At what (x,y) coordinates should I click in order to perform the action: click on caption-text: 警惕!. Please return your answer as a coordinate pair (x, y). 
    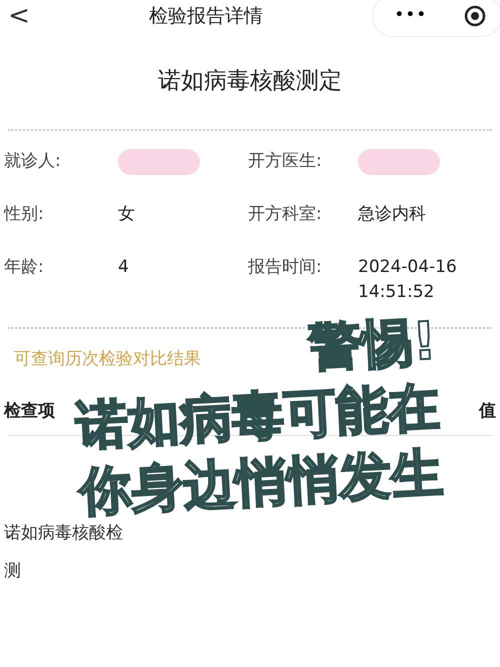
    Looking at the image, I should click on (372, 345).